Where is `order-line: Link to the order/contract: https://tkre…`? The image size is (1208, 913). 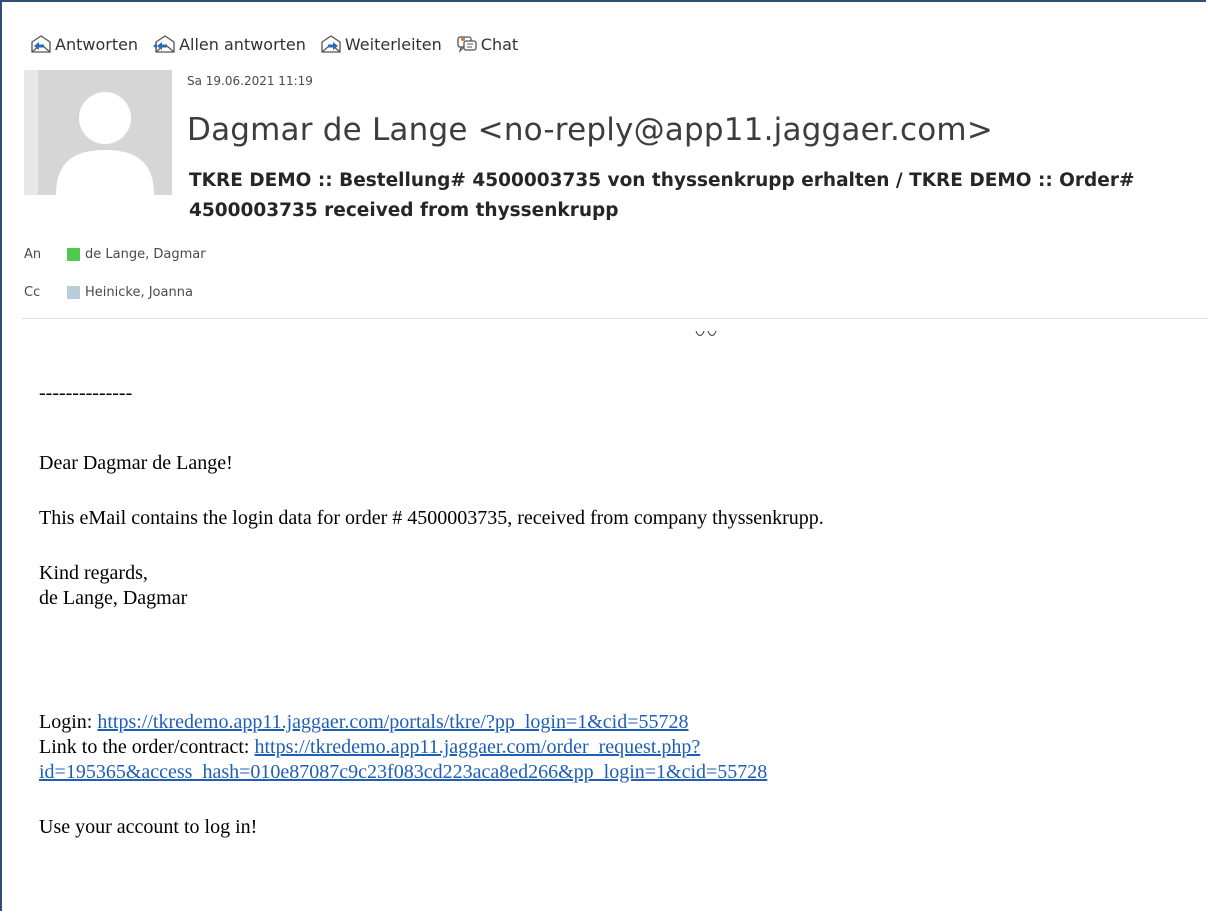
order-line: Link to the order/contract: https://tkre… is located at coordinates (619, 747).